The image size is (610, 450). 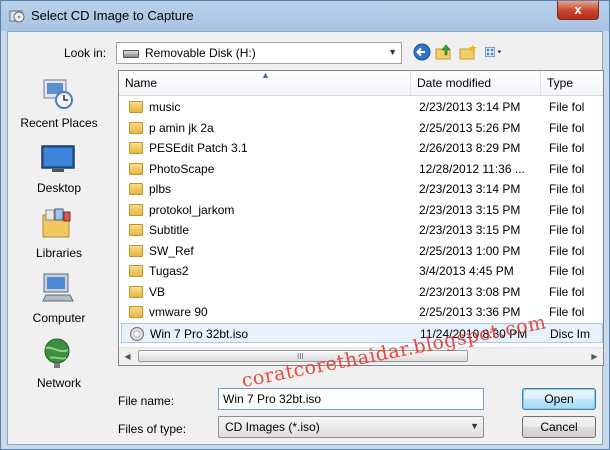 What do you see at coordinates (559, 399) in the screenshot?
I see `open-button: Open` at bounding box center [559, 399].